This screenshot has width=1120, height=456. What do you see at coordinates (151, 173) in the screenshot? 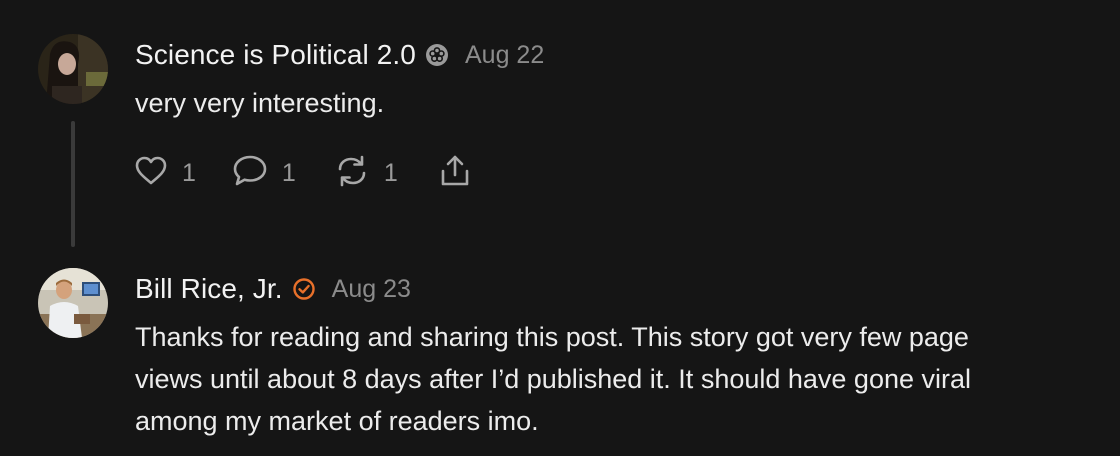
I see `heart-icon` at bounding box center [151, 173].